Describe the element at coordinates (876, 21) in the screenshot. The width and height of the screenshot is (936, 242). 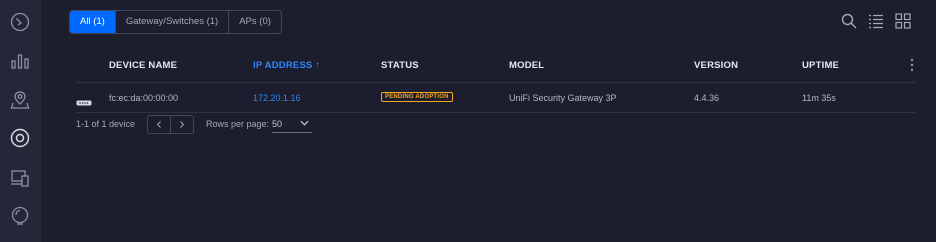
I see `list-view-icon` at that location.